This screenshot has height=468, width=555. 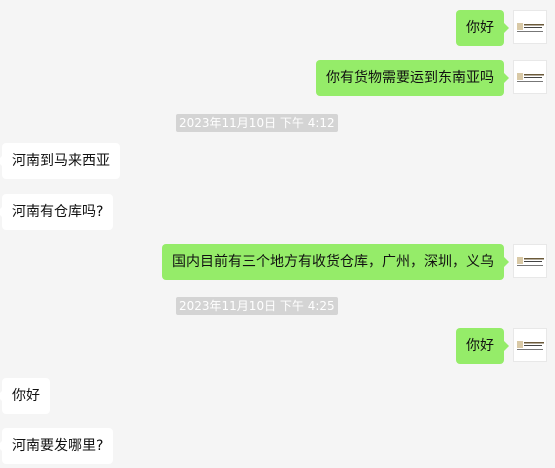 I want to click on timestamp: 2023年11月10日 下午 4:12, so click(x=257, y=123).